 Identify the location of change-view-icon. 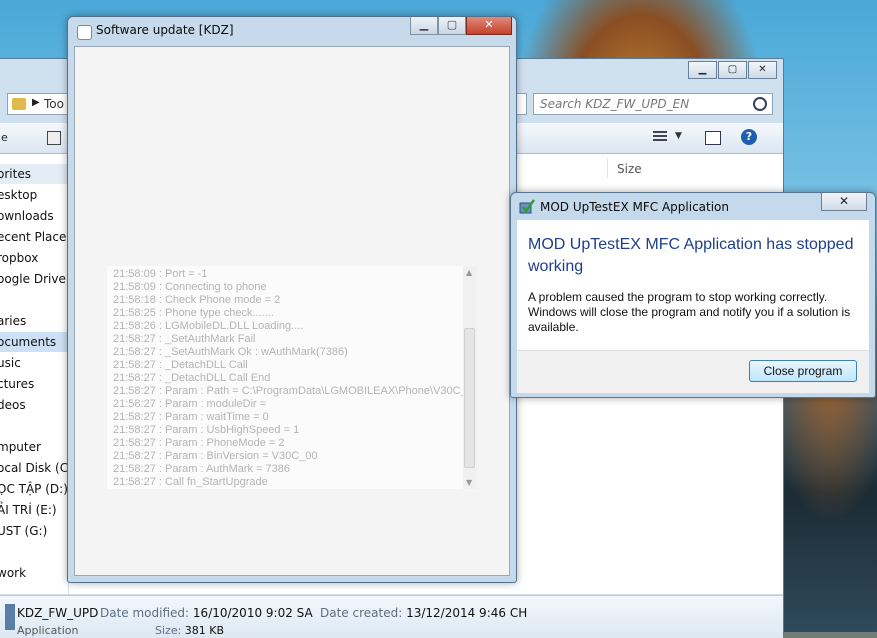
(660, 137).